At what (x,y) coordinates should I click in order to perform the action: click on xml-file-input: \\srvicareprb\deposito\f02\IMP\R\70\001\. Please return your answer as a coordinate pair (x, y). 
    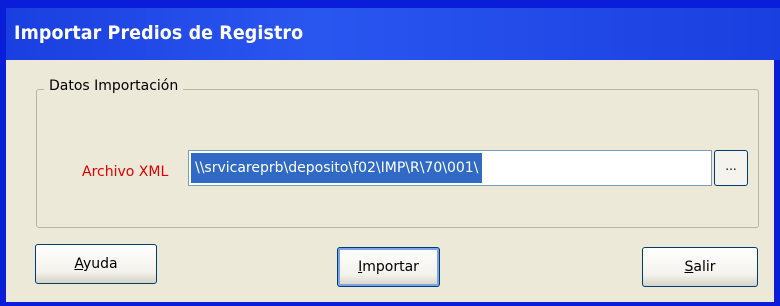
    Looking at the image, I should click on (450, 168).